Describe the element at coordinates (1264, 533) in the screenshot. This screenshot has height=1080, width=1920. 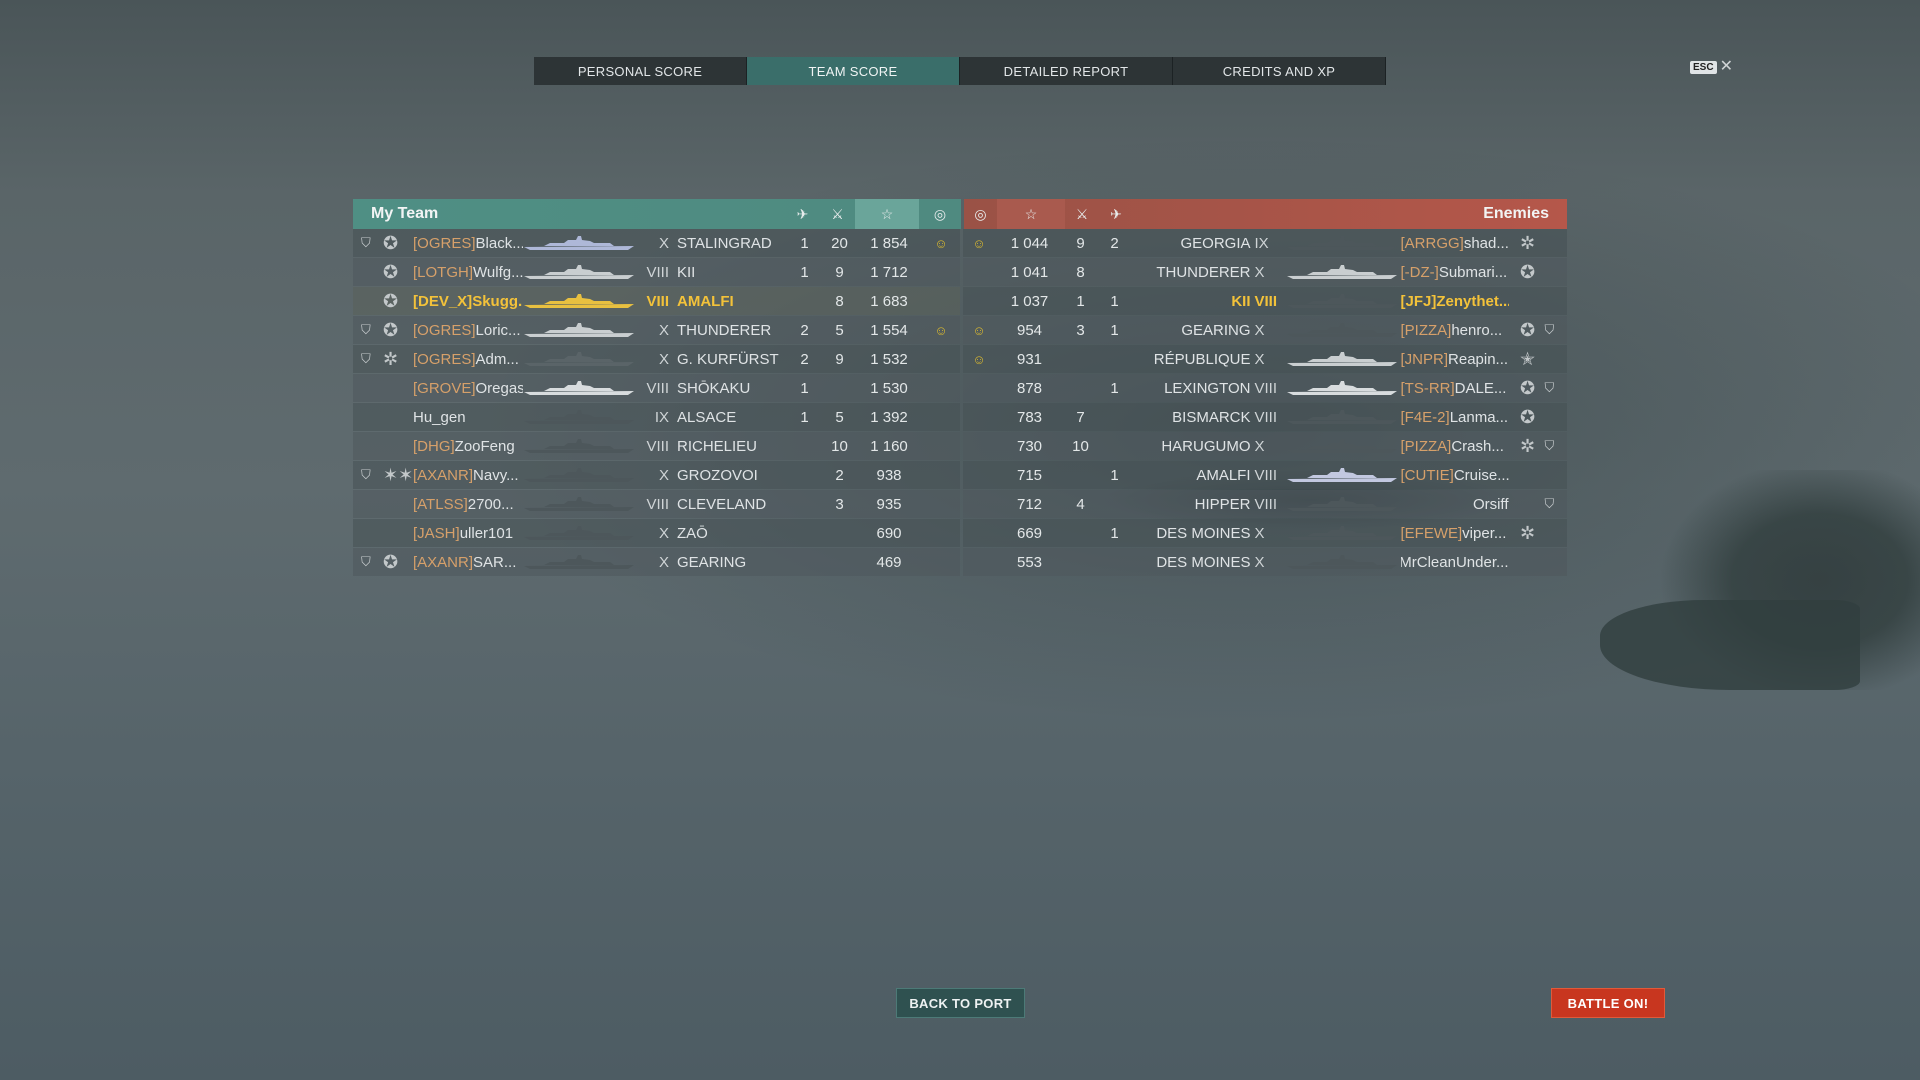
I see `enemy-player: 669 1 DES MOINES X [EFEWE] viper... ✲` at that location.